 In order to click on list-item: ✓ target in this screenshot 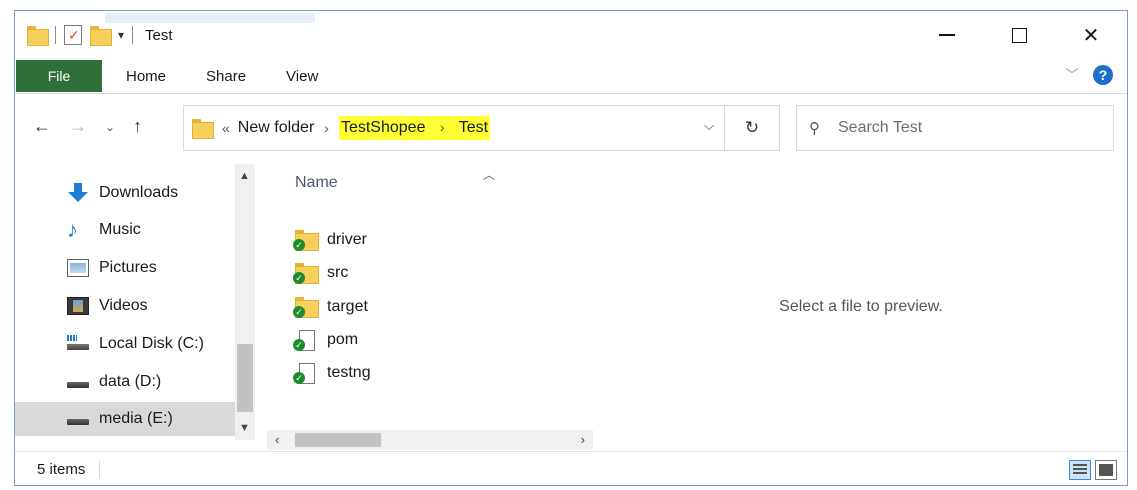, I will do `click(330, 307)`.